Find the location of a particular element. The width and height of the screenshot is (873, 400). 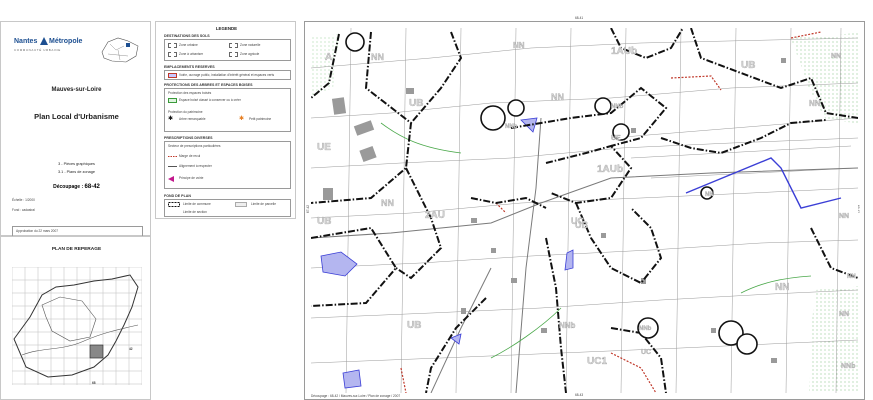

legend-item-natural: Zone naturelle is located at coordinates (250, 45).